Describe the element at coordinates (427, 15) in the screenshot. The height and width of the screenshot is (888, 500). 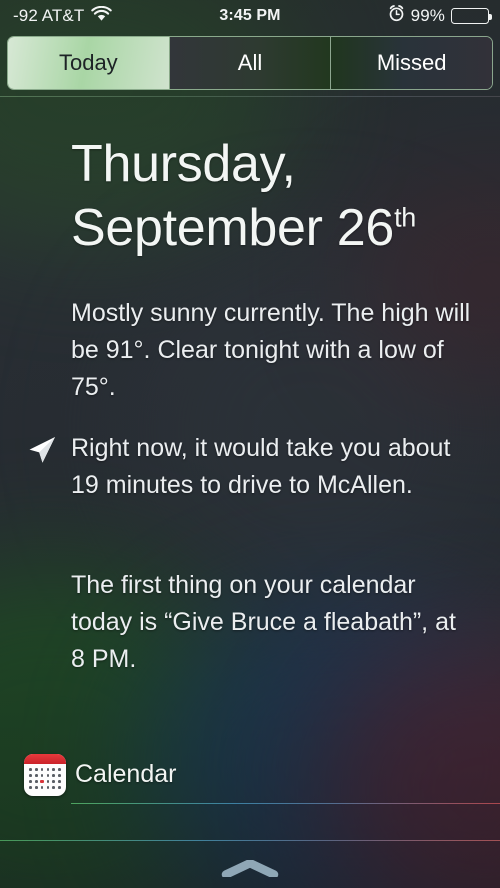
I see `battery-percent-label: 99%` at that location.